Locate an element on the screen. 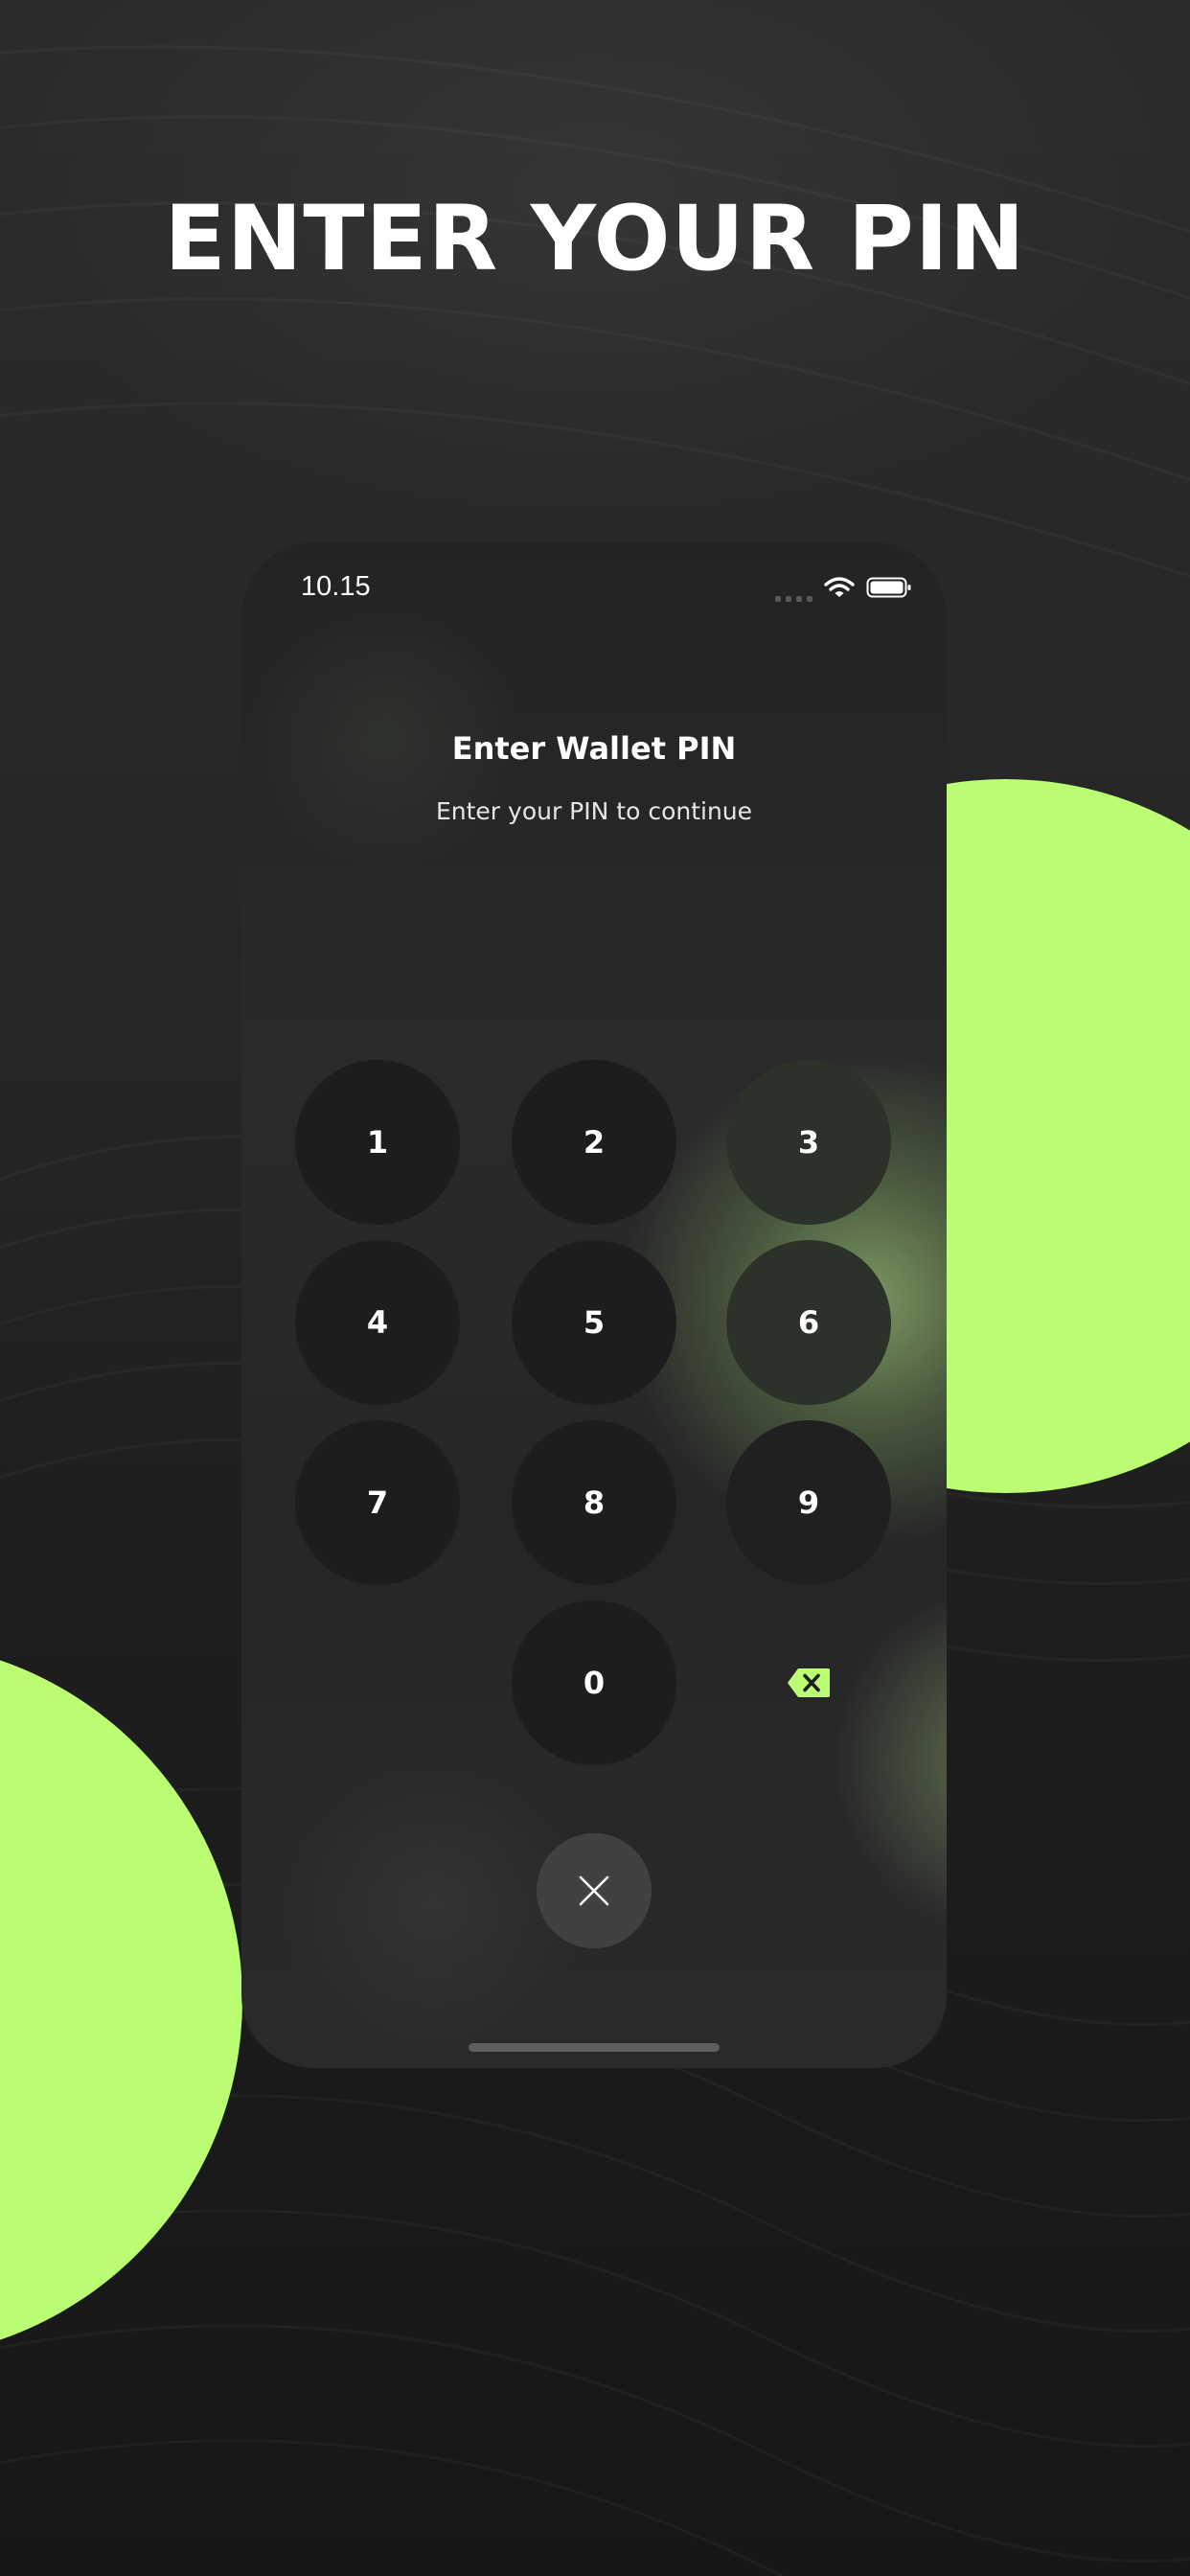 This screenshot has width=1190, height=2576. screen-subtitle: Enter your PIN to continue is located at coordinates (594, 811).